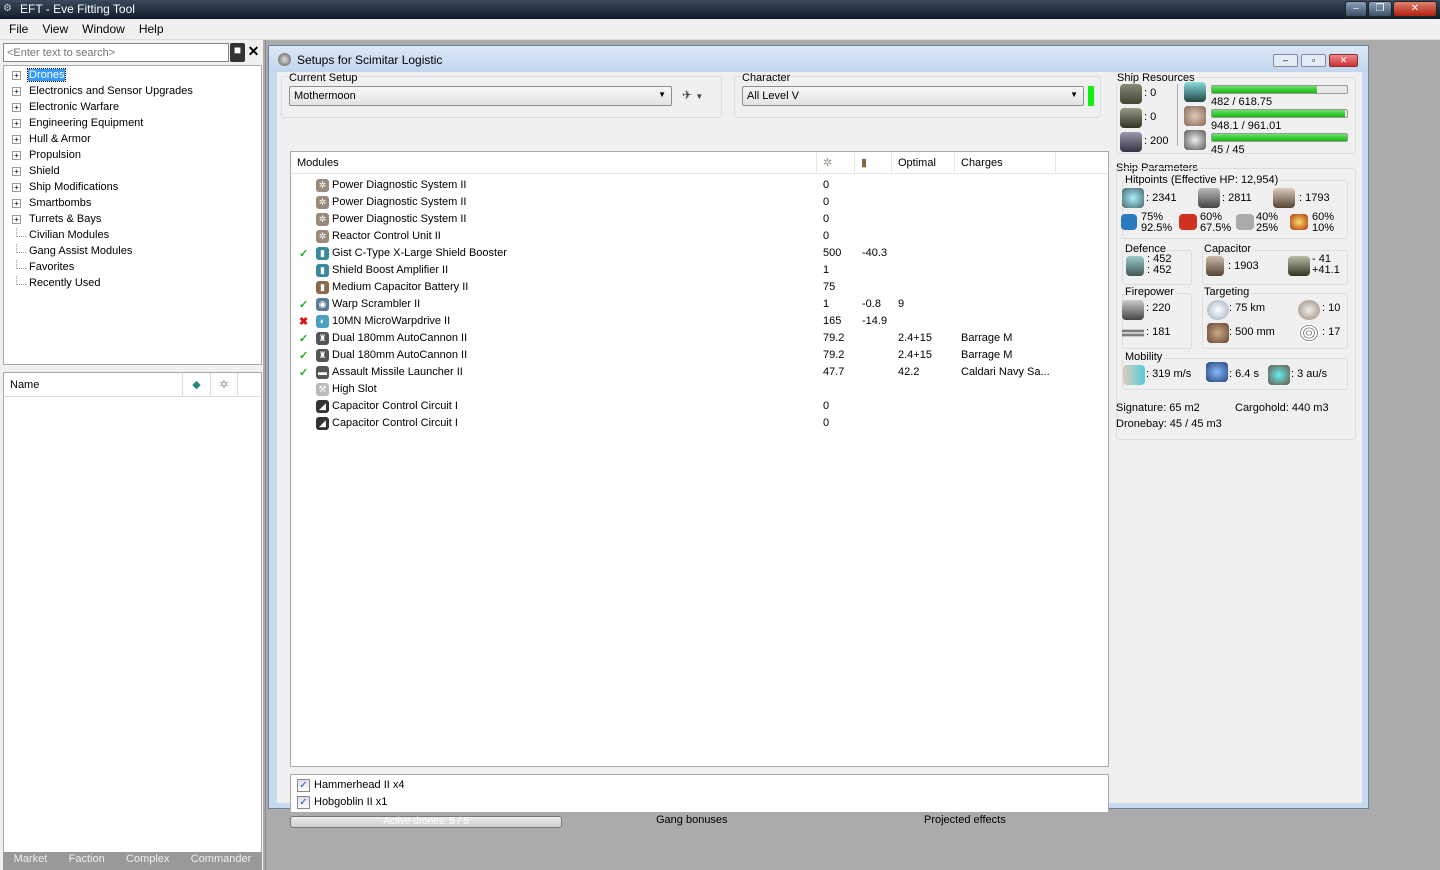  Describe the element at coordinates (1285, 60) in the screenshot. I see `child-minimize-button: –` at that location.